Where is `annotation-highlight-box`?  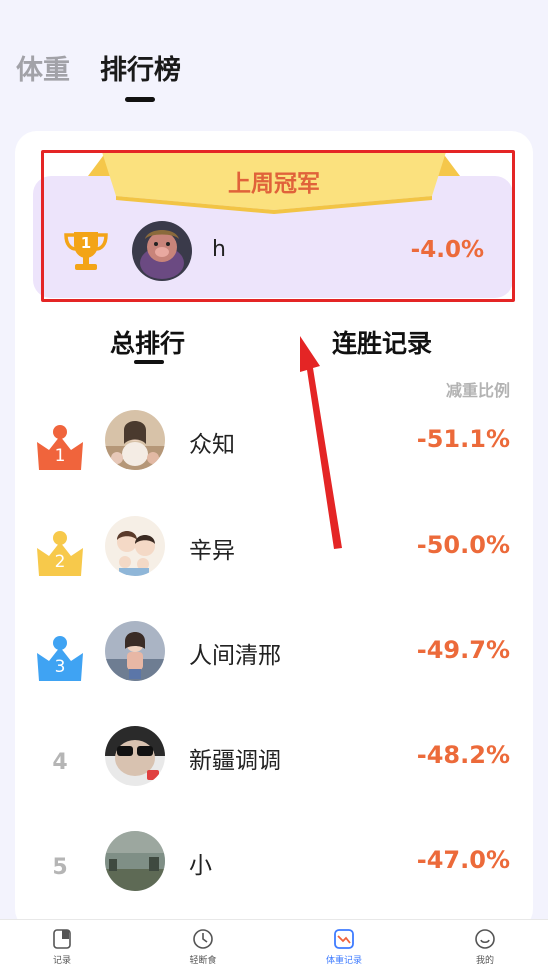 annotation-highlight-box is located at coordinates (278, 226).